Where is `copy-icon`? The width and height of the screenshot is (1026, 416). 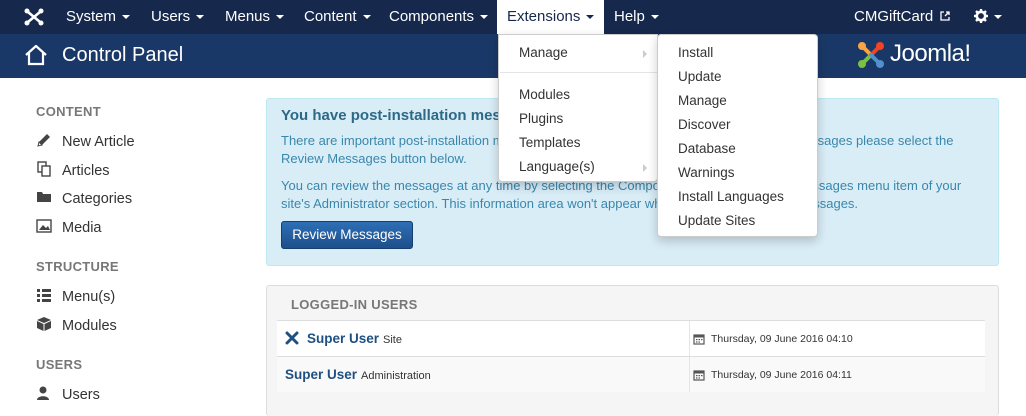 copy-icon is located at coordinates (44, 169).